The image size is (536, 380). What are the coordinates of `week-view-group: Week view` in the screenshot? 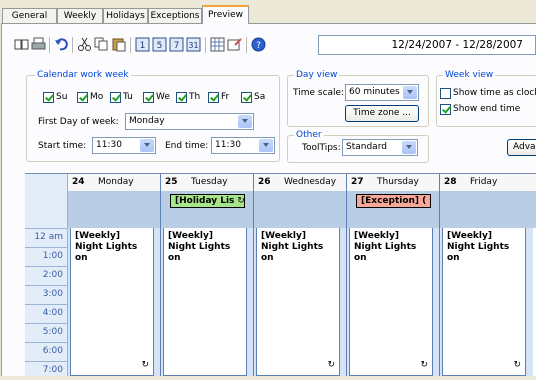 It's located at (486, 98).